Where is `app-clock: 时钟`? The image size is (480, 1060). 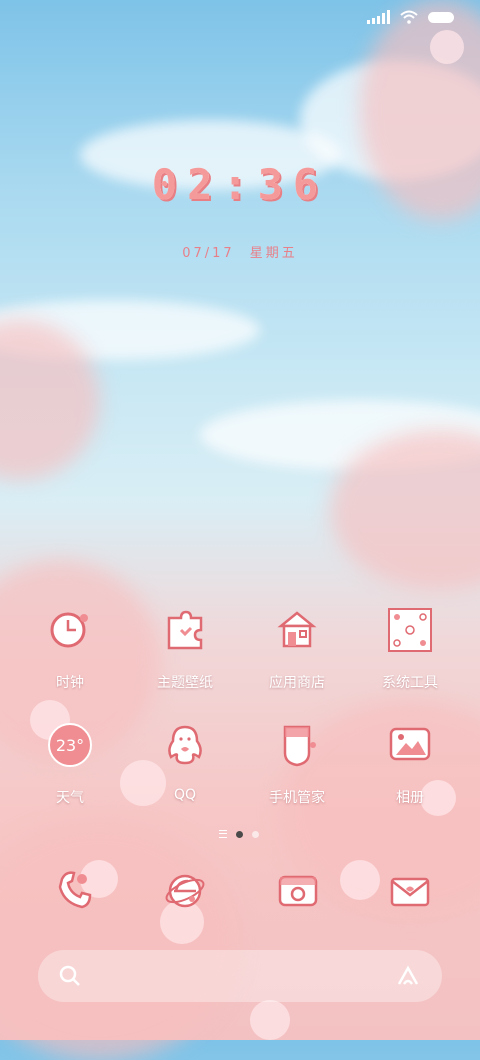
app-clock: 时钟 is located at coordinates (70, 646).